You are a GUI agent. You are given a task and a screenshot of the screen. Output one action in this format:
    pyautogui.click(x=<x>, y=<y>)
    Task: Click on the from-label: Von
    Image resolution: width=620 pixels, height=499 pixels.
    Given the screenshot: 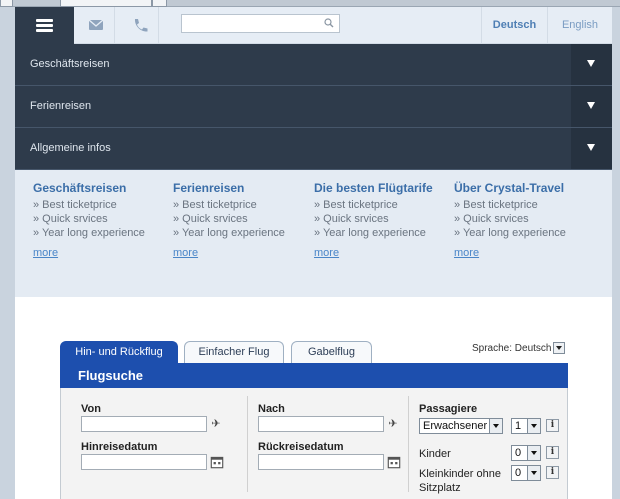 What is the action you would take?
    pyautogui.click(x=91, y=409)
    